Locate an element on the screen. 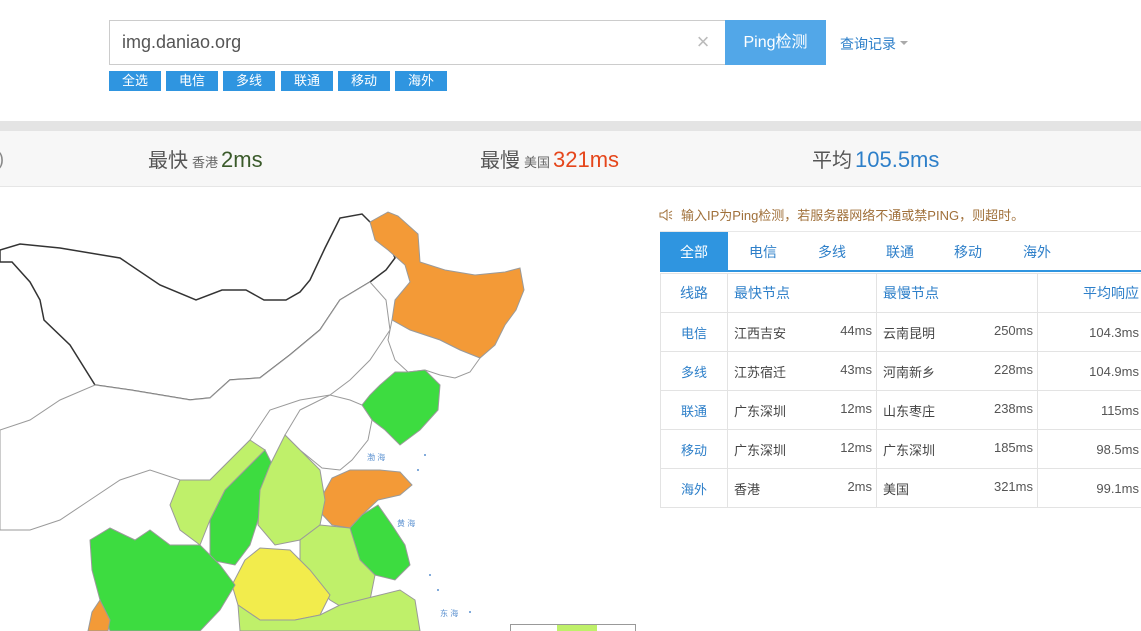 The height and width of the screenshot is (631, 1141). sea-label-bohai: 渤 海 is located at coordinates (376, 457).